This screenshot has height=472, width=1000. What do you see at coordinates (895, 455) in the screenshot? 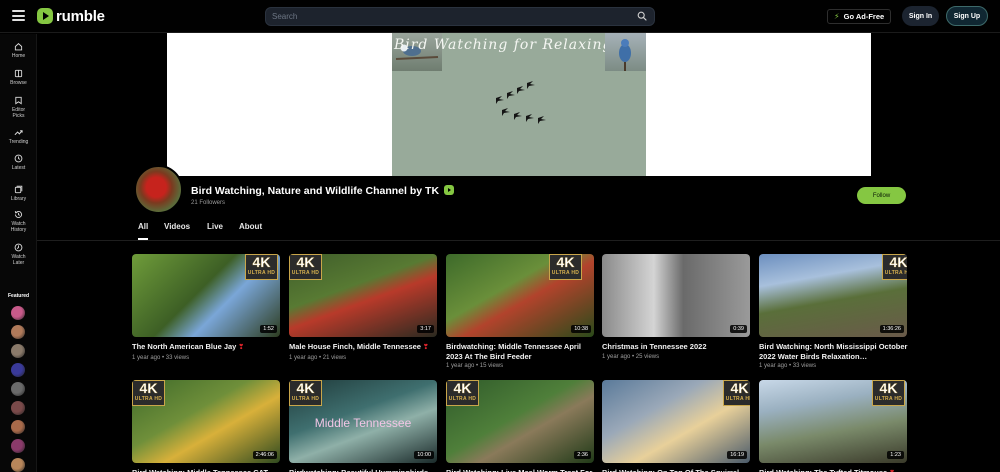
I see `video-duration: 1:23` at bounding box center [895, 455].